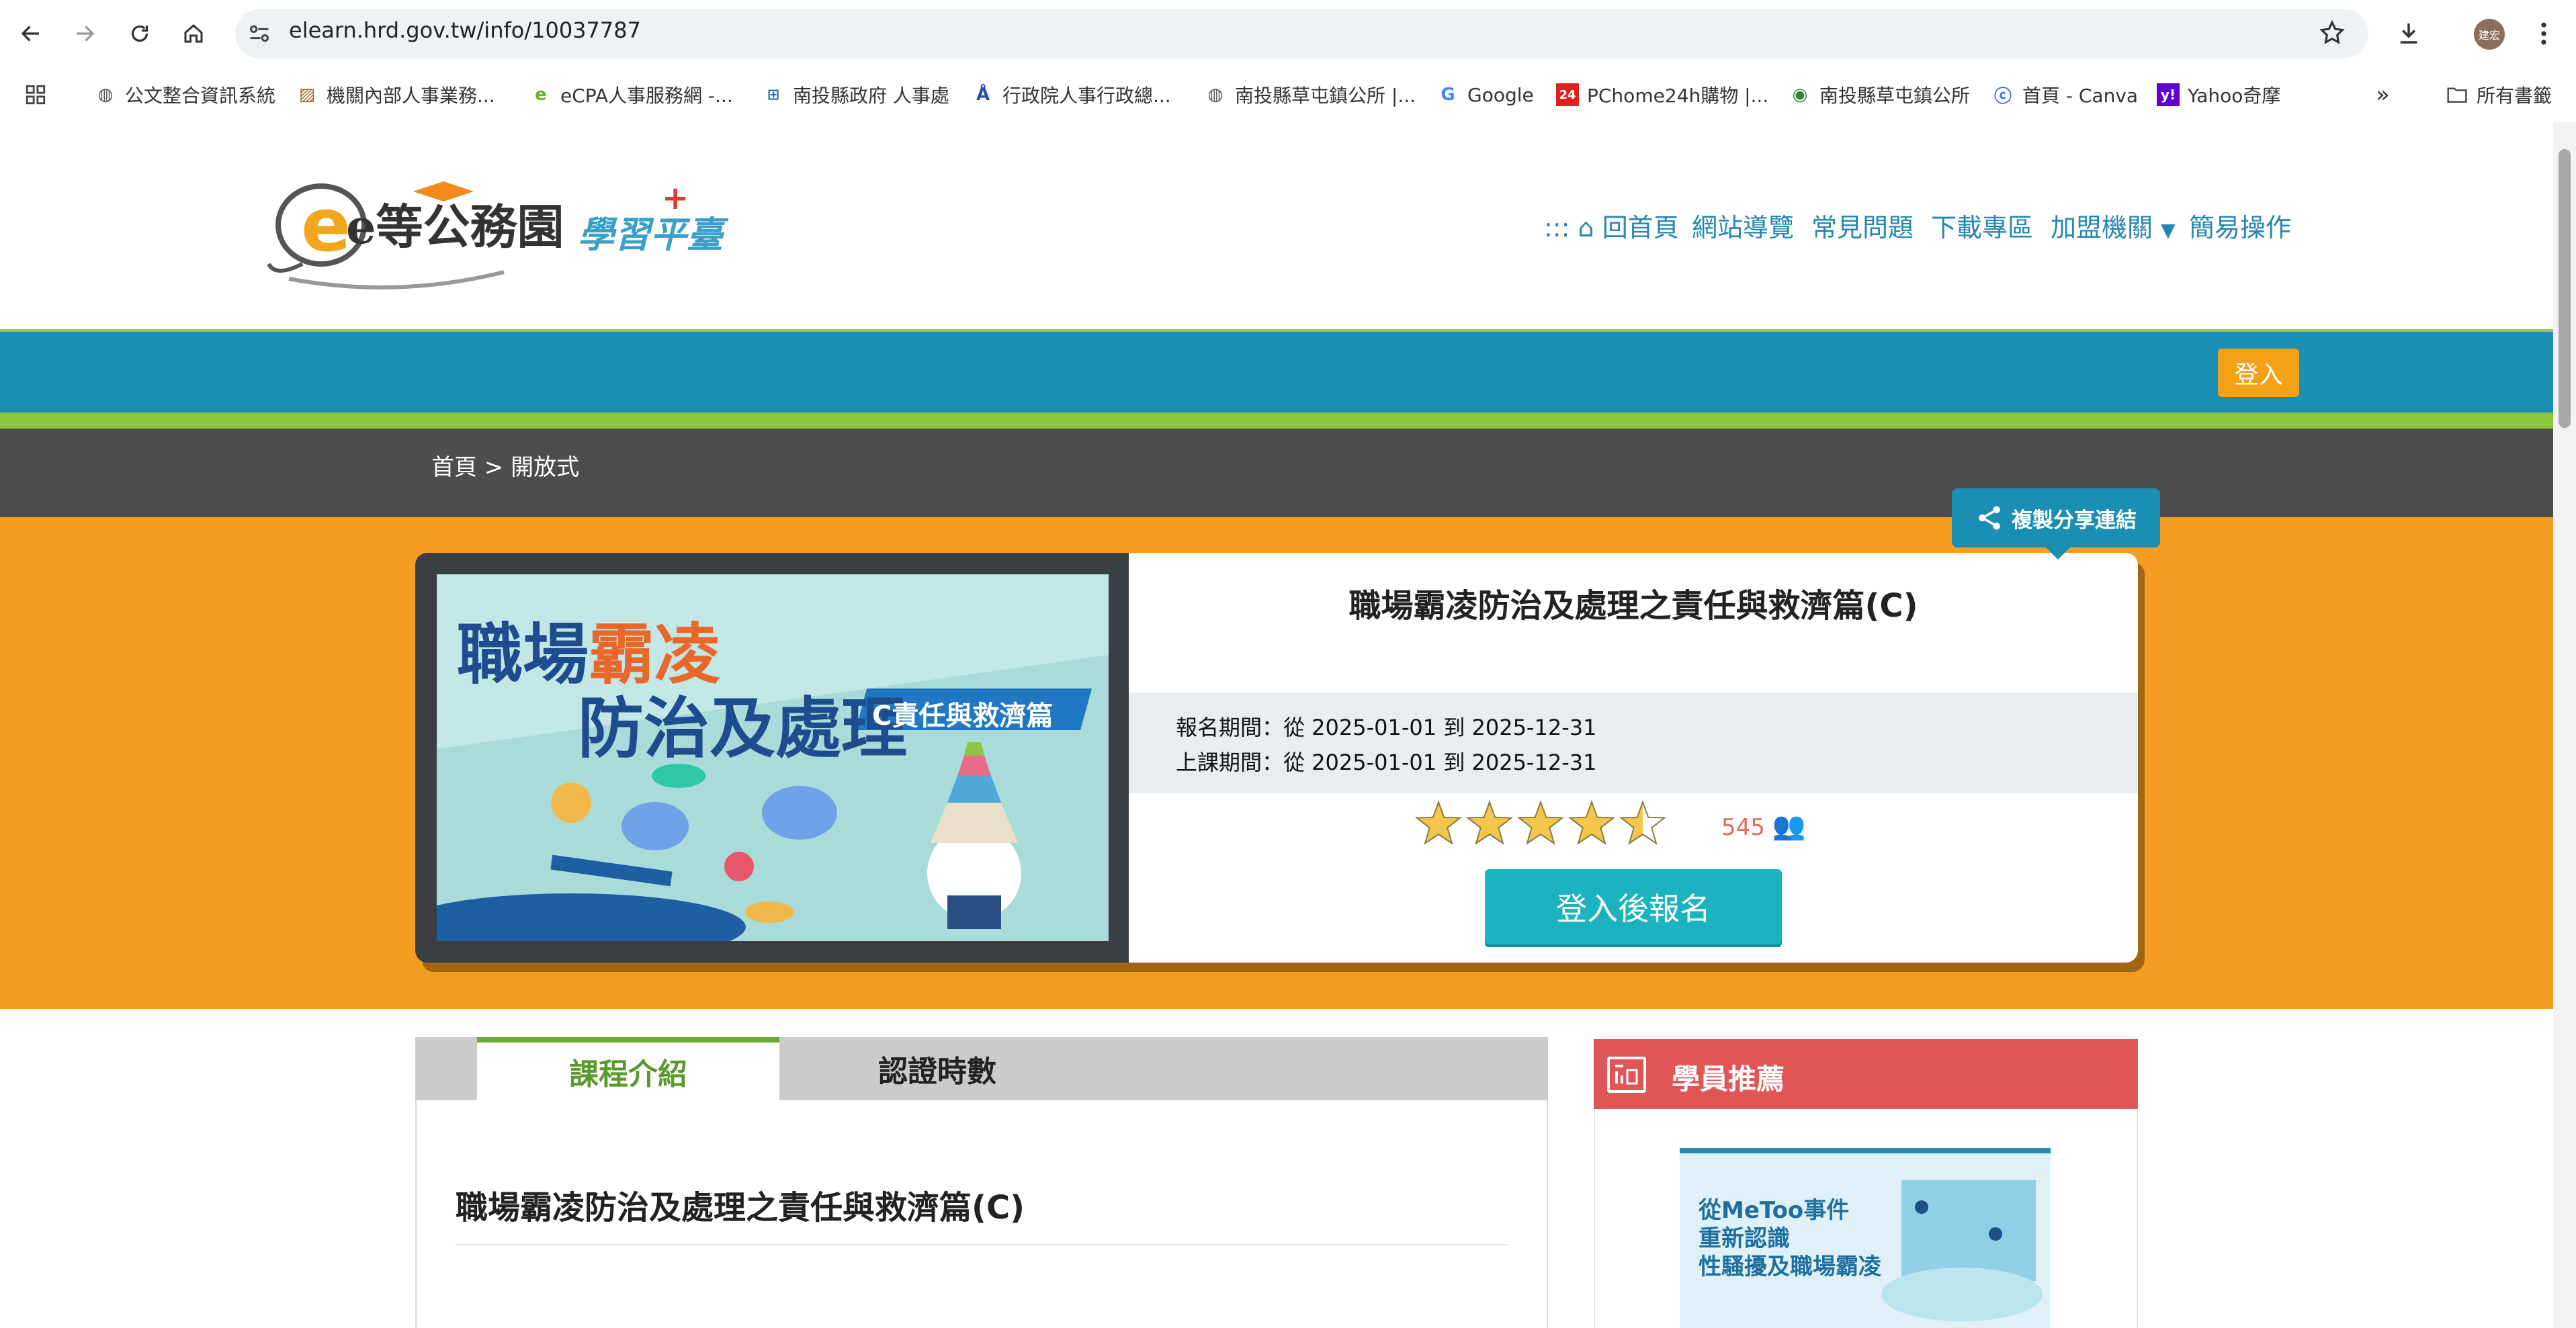 This screenshot has height=1328, width=2576. I want to click on enroll-after-login-button: 登入後報名, so click(1633, 906).